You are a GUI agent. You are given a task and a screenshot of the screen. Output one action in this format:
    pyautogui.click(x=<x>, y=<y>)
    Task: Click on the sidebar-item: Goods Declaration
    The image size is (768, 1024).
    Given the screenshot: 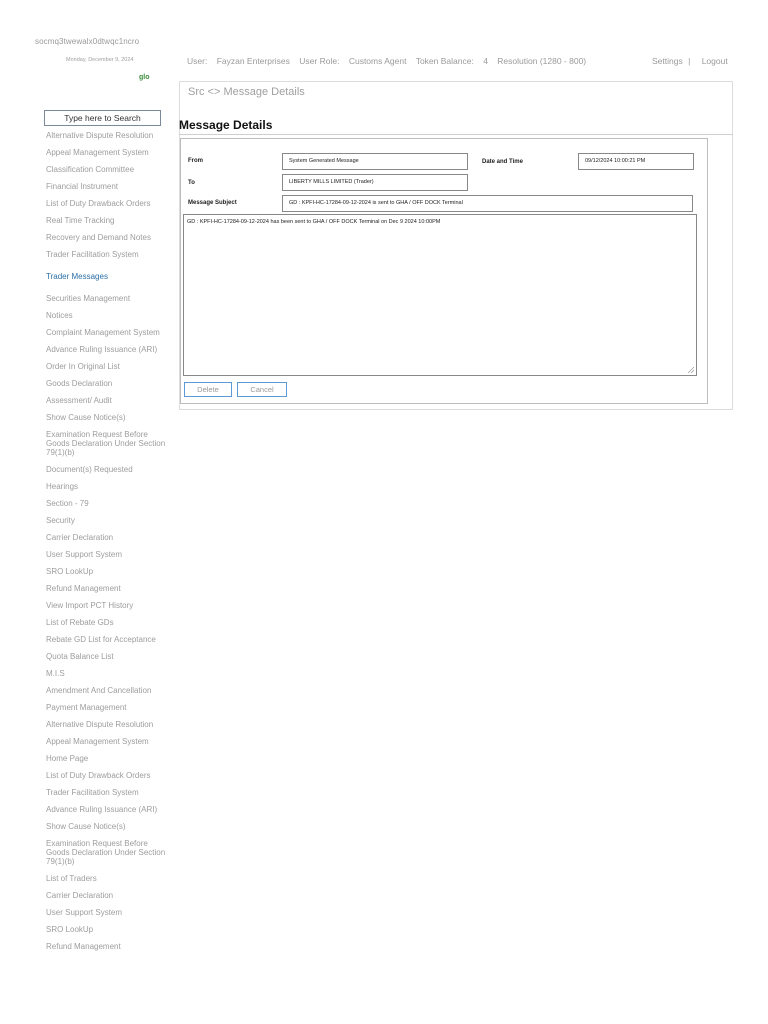 What is the action you would take?
    pyautogui.click(x=107, y=383)
    